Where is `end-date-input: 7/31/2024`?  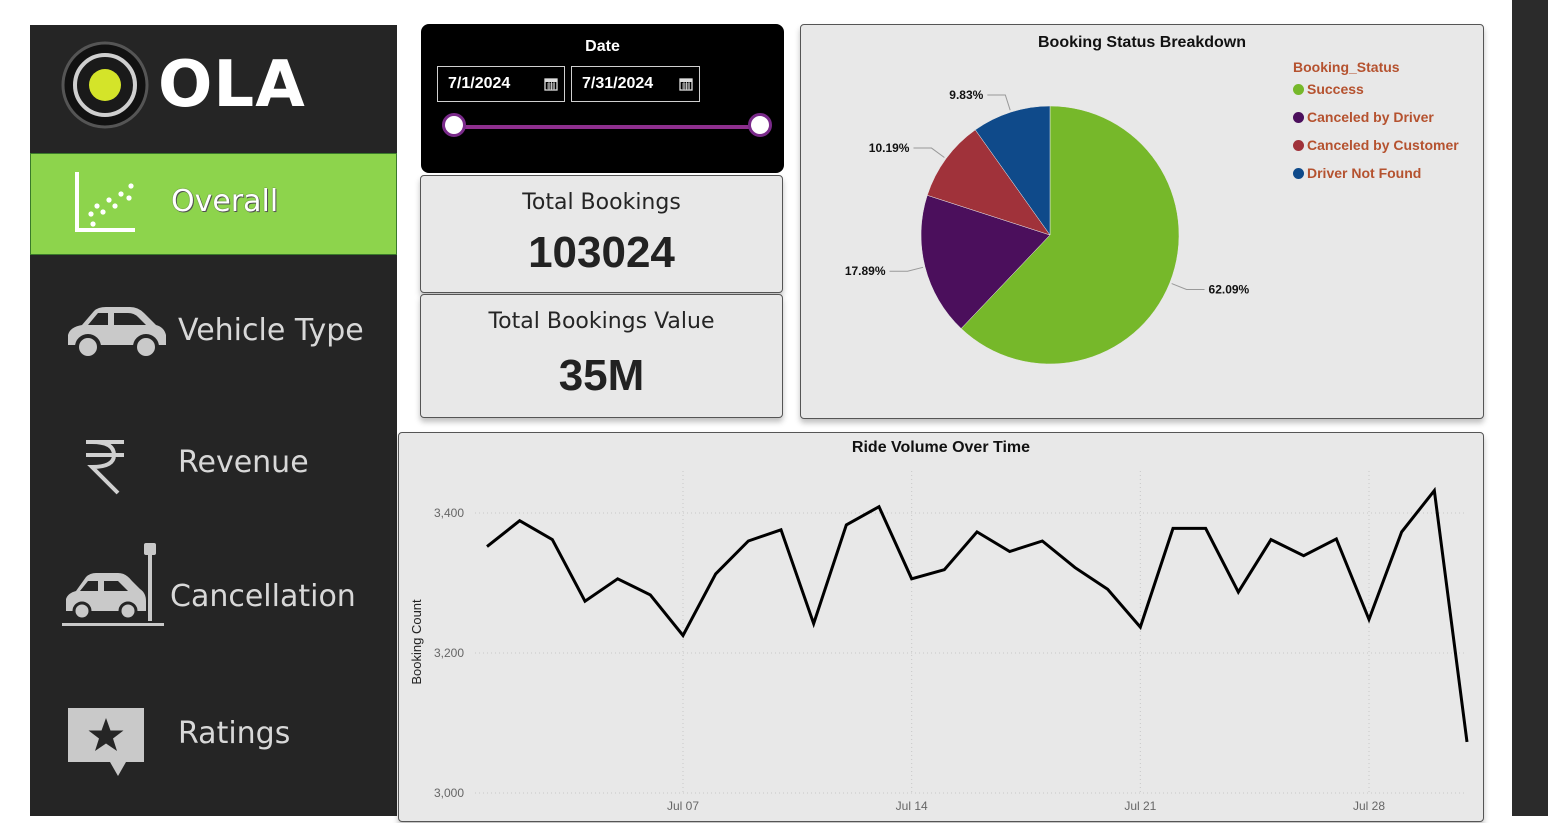
end-date-input: 7/31/2024 is located at coordinates (635, 84).